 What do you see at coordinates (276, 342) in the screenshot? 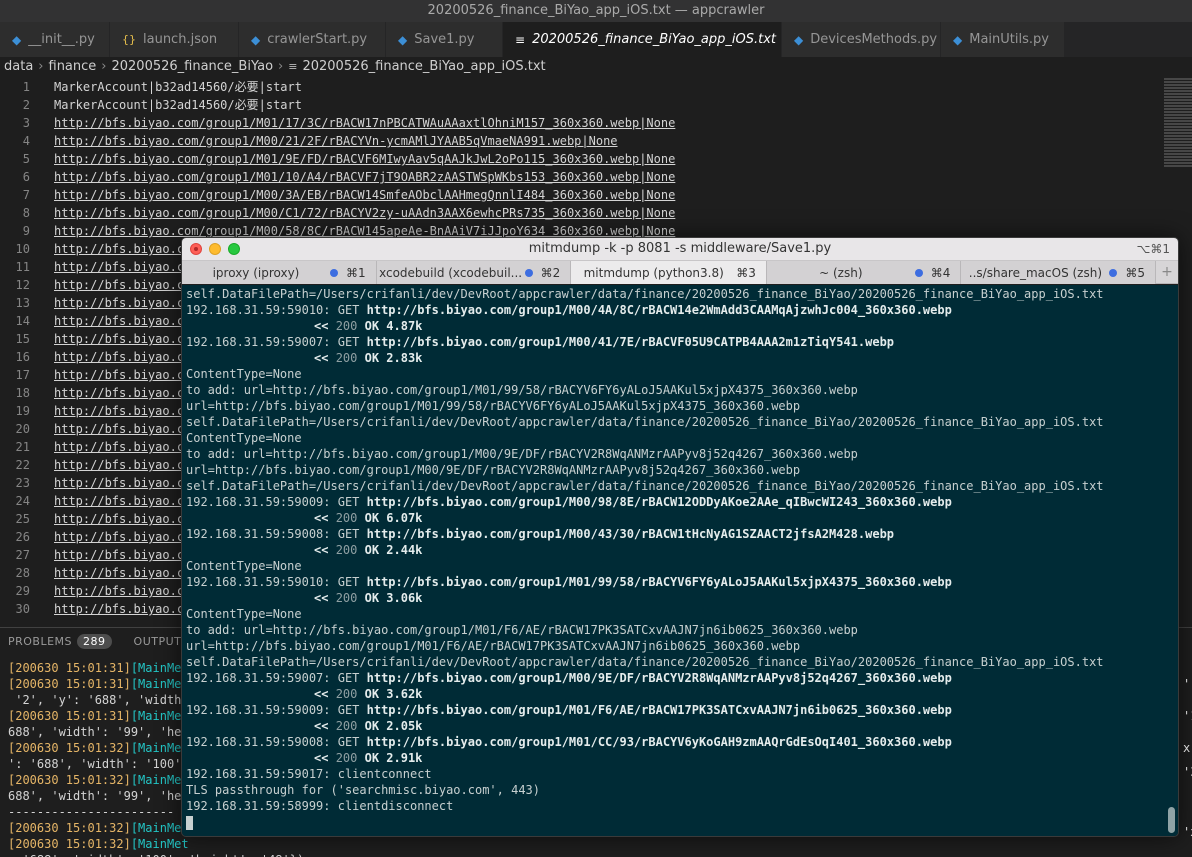
I see `request-prefix: 192.168.31.59:59007: GET` at bounding box center [276, 342].